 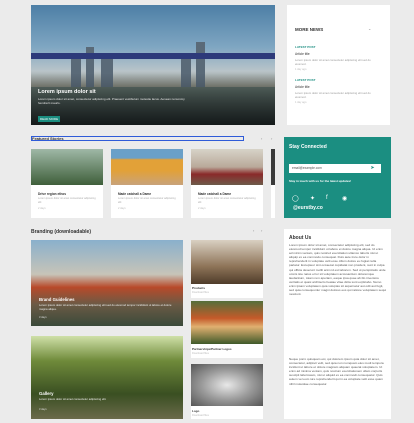 What do you see at coordinates (308, 147) in the screenshot?
I see `stay-connected-title: Stay Connected` at bounding box center [308, 147].